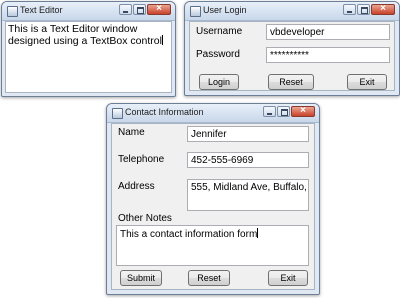  Describe the element at coordinates (218, 54) in the screenshot. I see `password-label: Password` at that location.